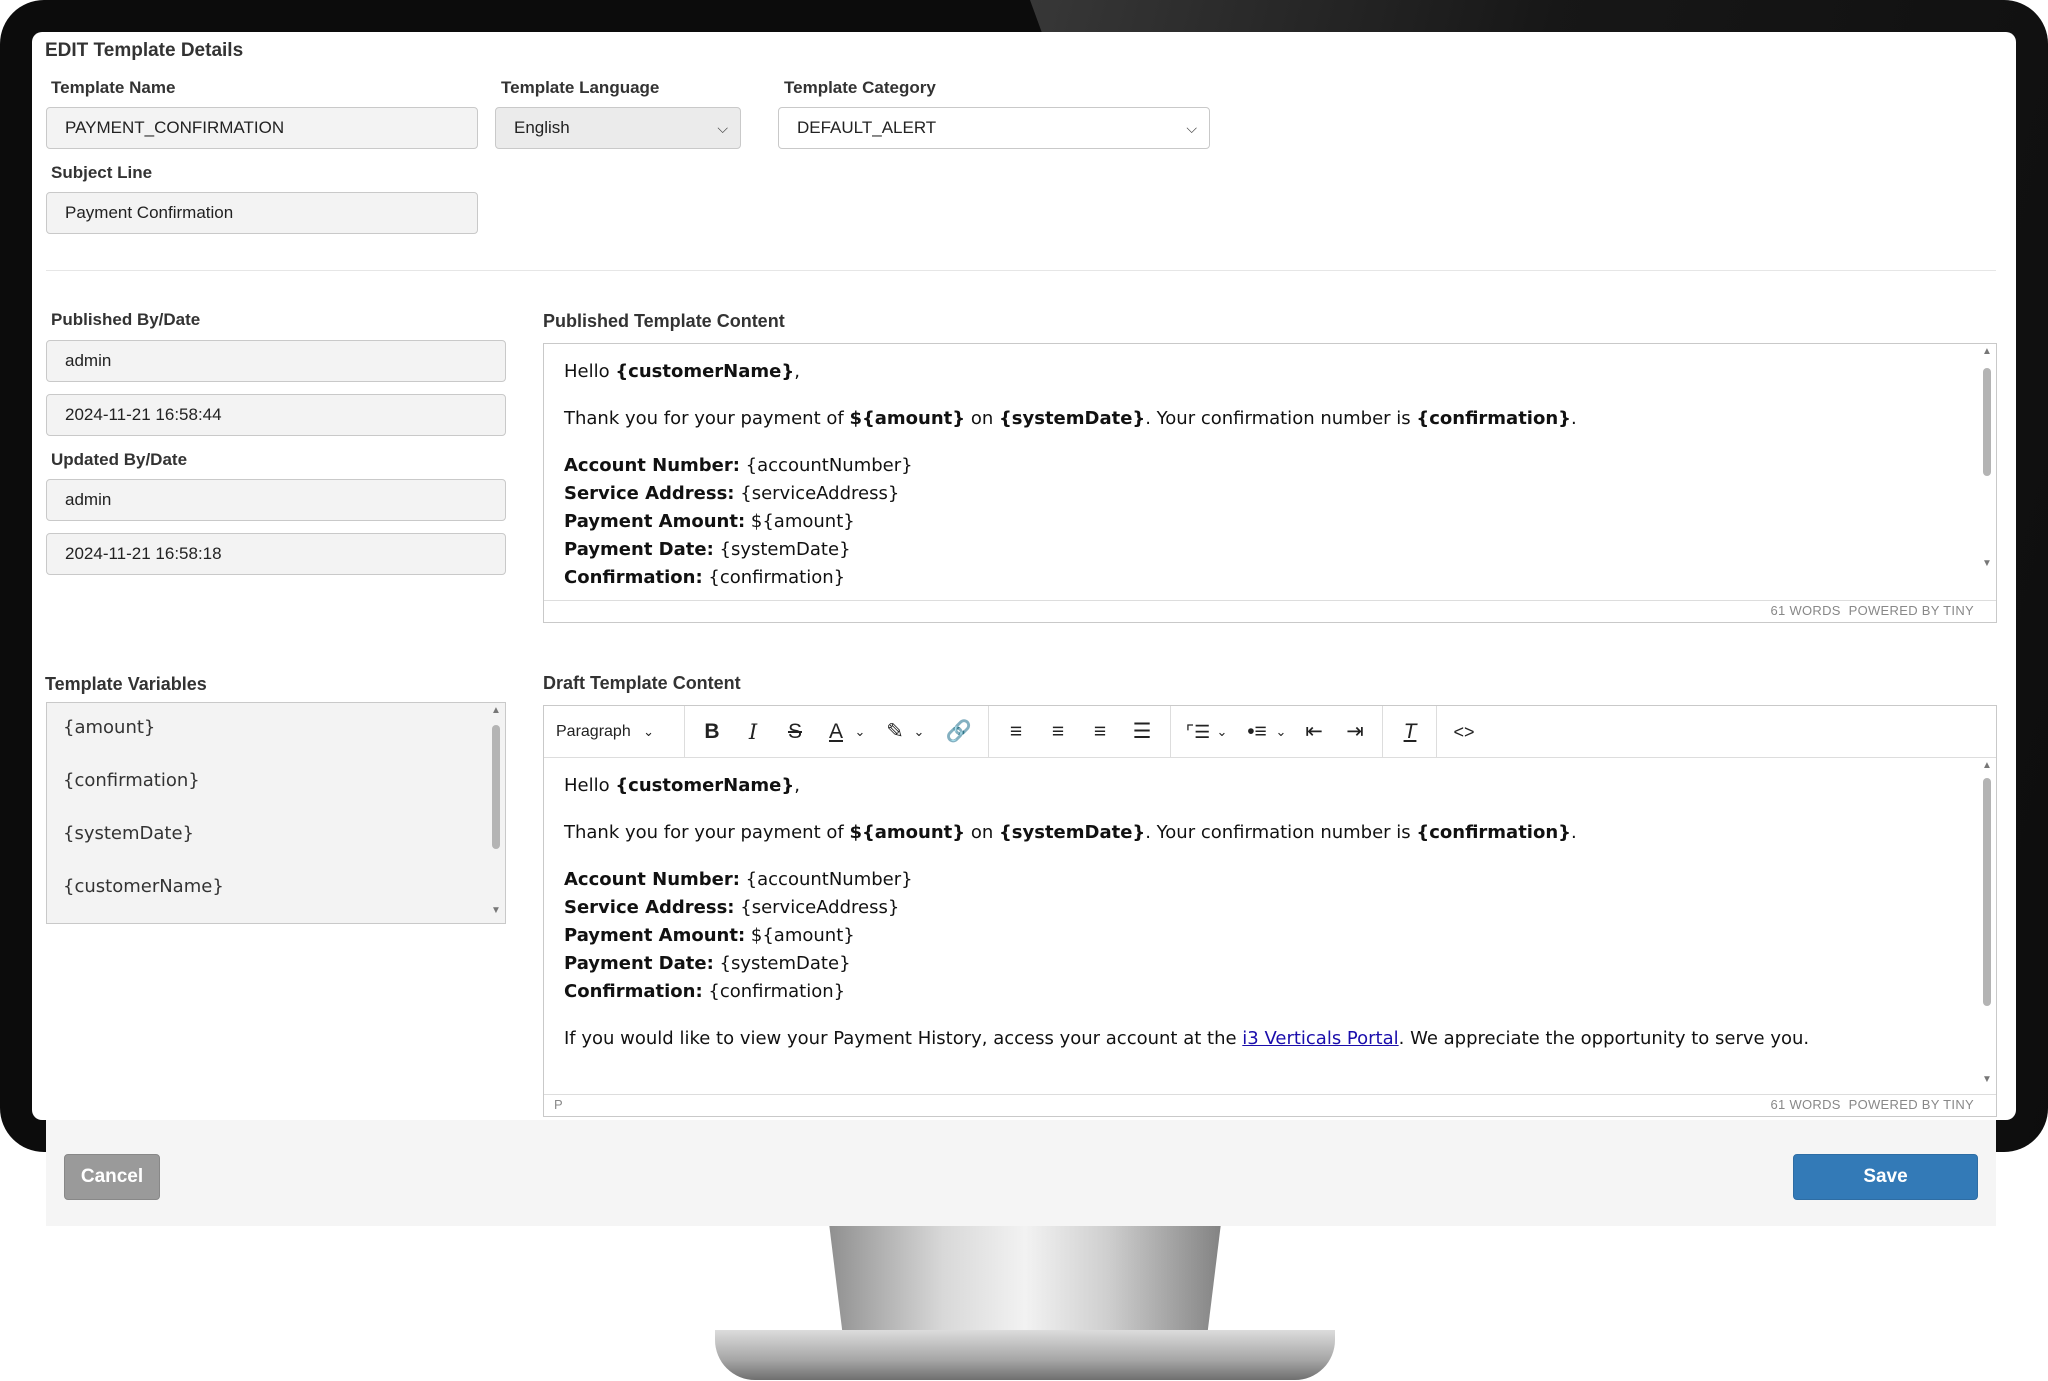  I want to click on element-path: P, so click(558, 1105).